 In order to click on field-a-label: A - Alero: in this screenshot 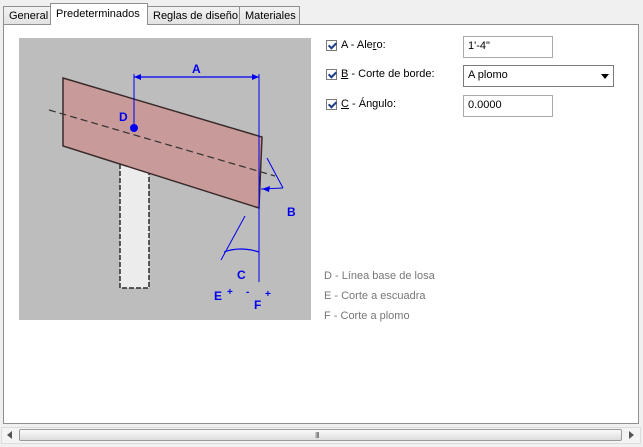, I will do `click(363, 45)`.